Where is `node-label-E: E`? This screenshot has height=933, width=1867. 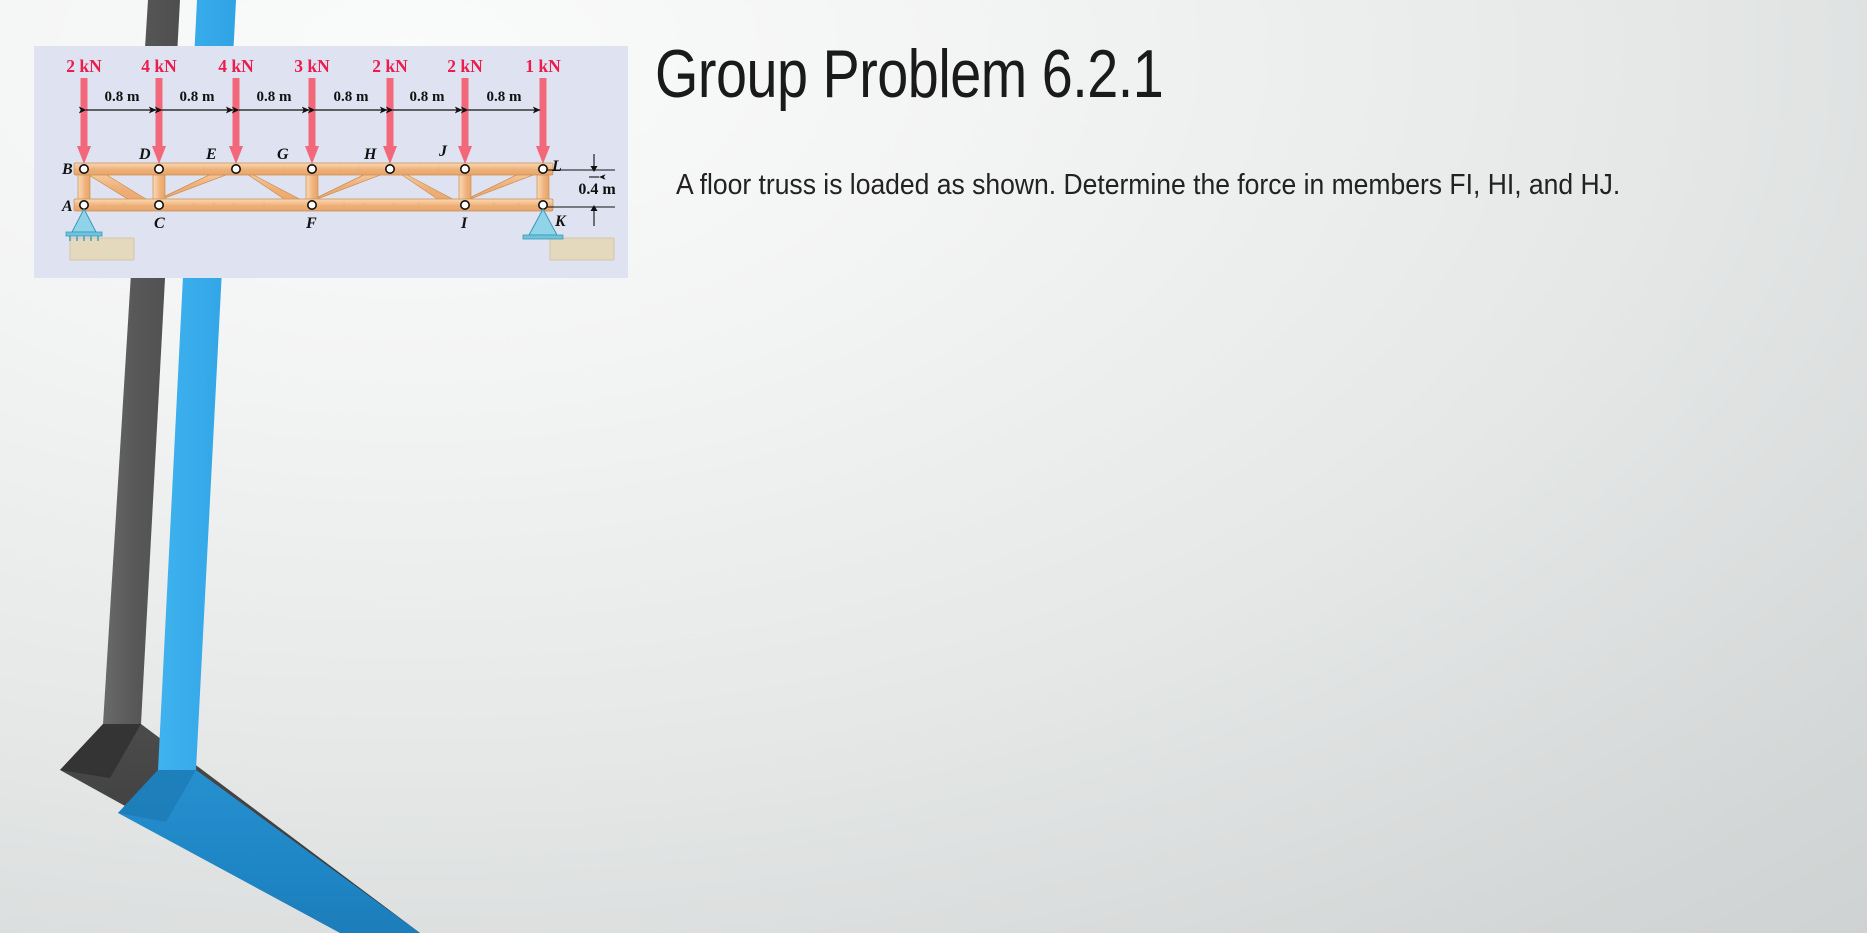 node-label-E: E is located at coordinates (211, 154).